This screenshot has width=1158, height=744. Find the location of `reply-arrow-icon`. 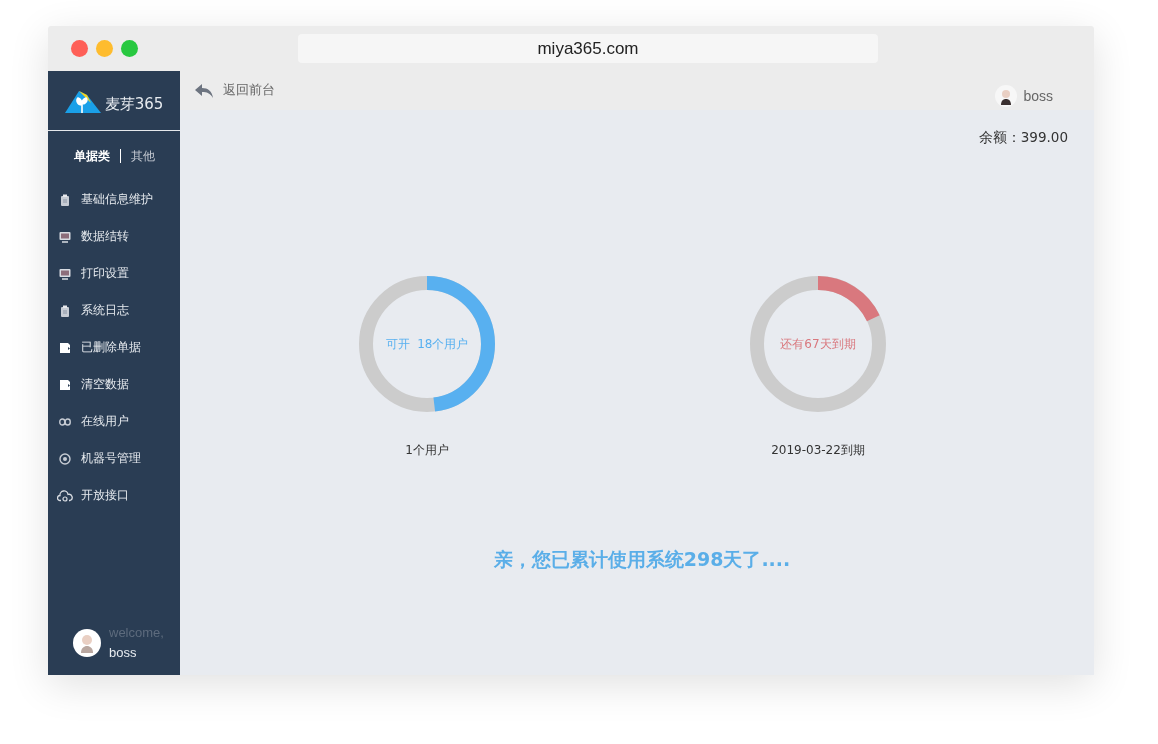

reply-arrow-icon is located at coordinates (204, 90).